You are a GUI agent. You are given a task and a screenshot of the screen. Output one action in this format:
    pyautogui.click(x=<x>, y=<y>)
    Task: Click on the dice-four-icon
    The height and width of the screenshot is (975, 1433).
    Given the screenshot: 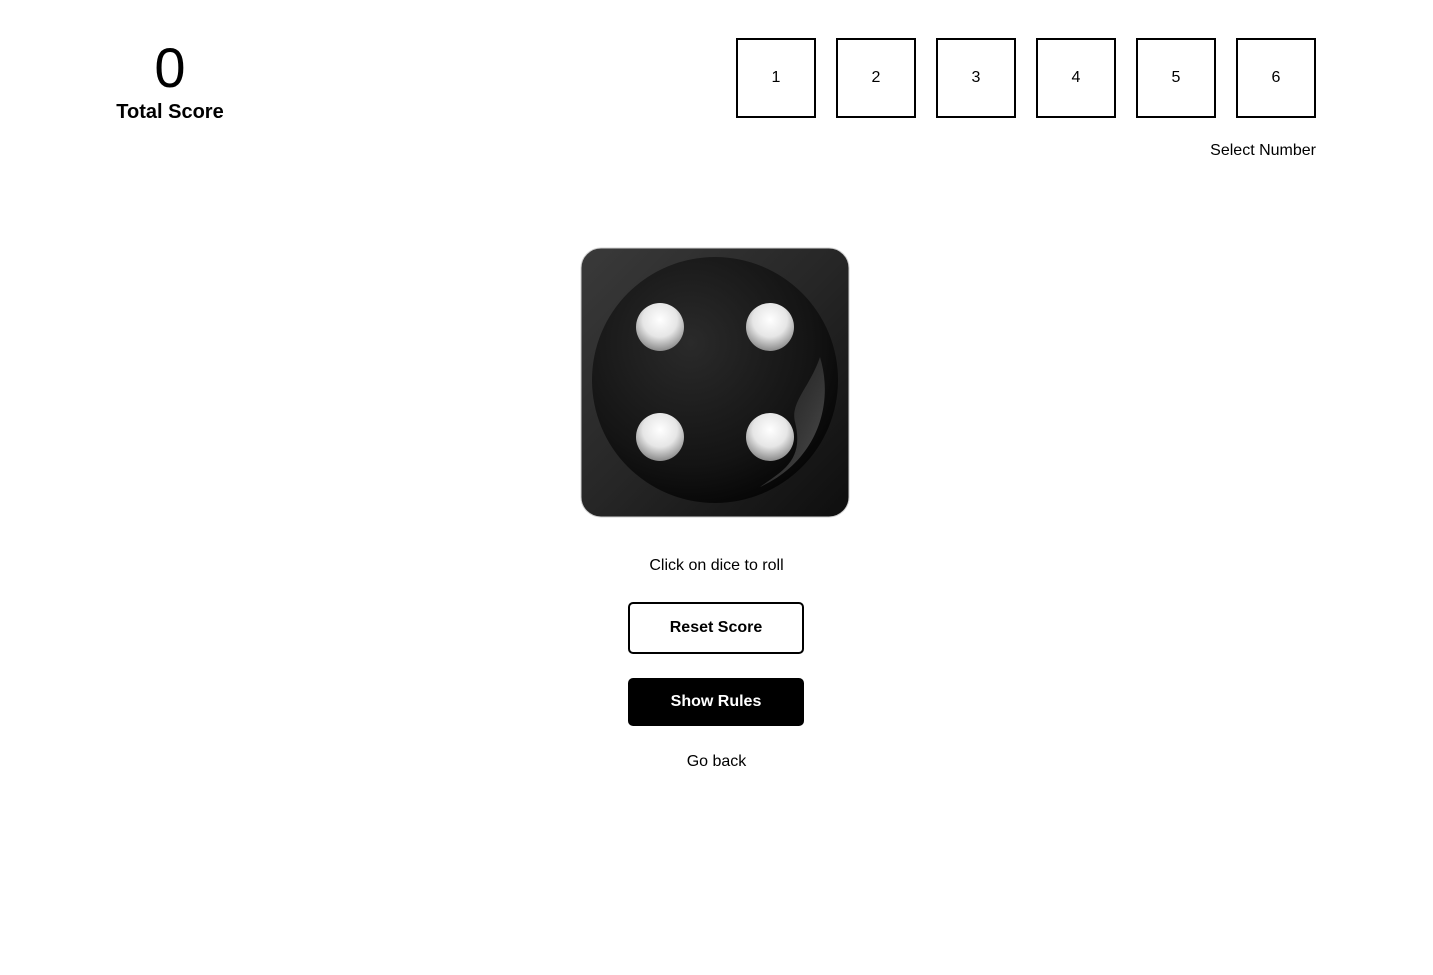 What is the action you would take?
    pyautogui.click(x=715, y=382)
    